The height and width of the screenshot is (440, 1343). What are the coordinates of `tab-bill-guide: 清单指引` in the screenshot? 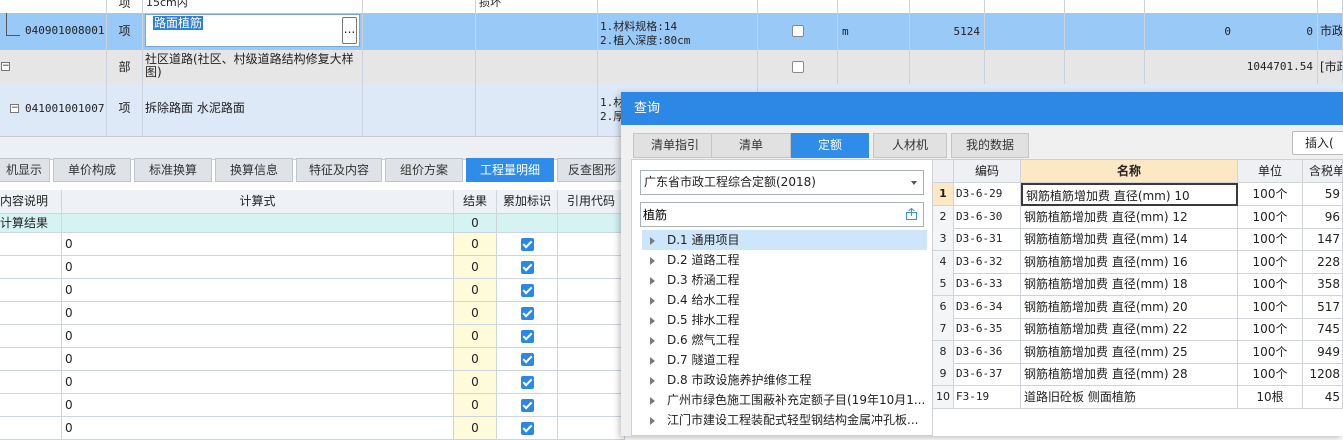 It's located at (675, 145).